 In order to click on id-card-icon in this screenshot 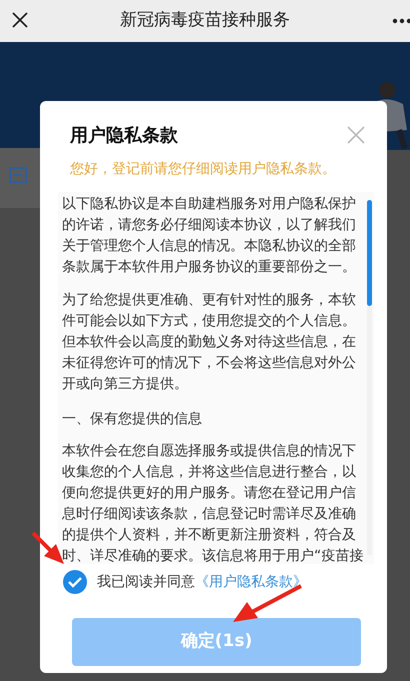, I will do `click(18, 175)`.